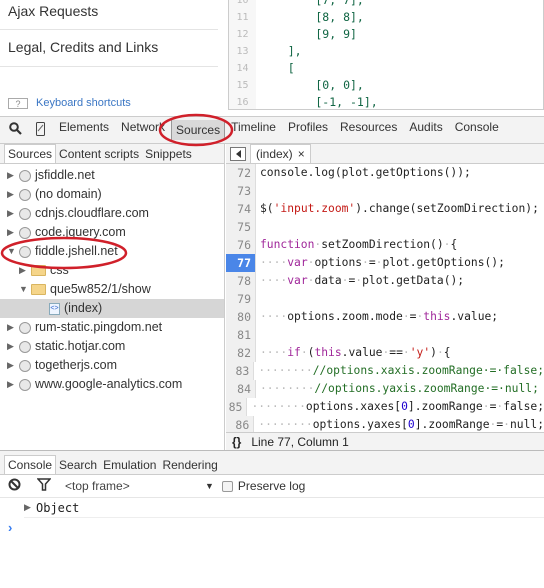 Image resolution: width=544 pixels, height=588 pixels. Describe the element at coordinates (99, 154) in the screenshot. I see `tab-content-scripts: Content scripts` at that location.